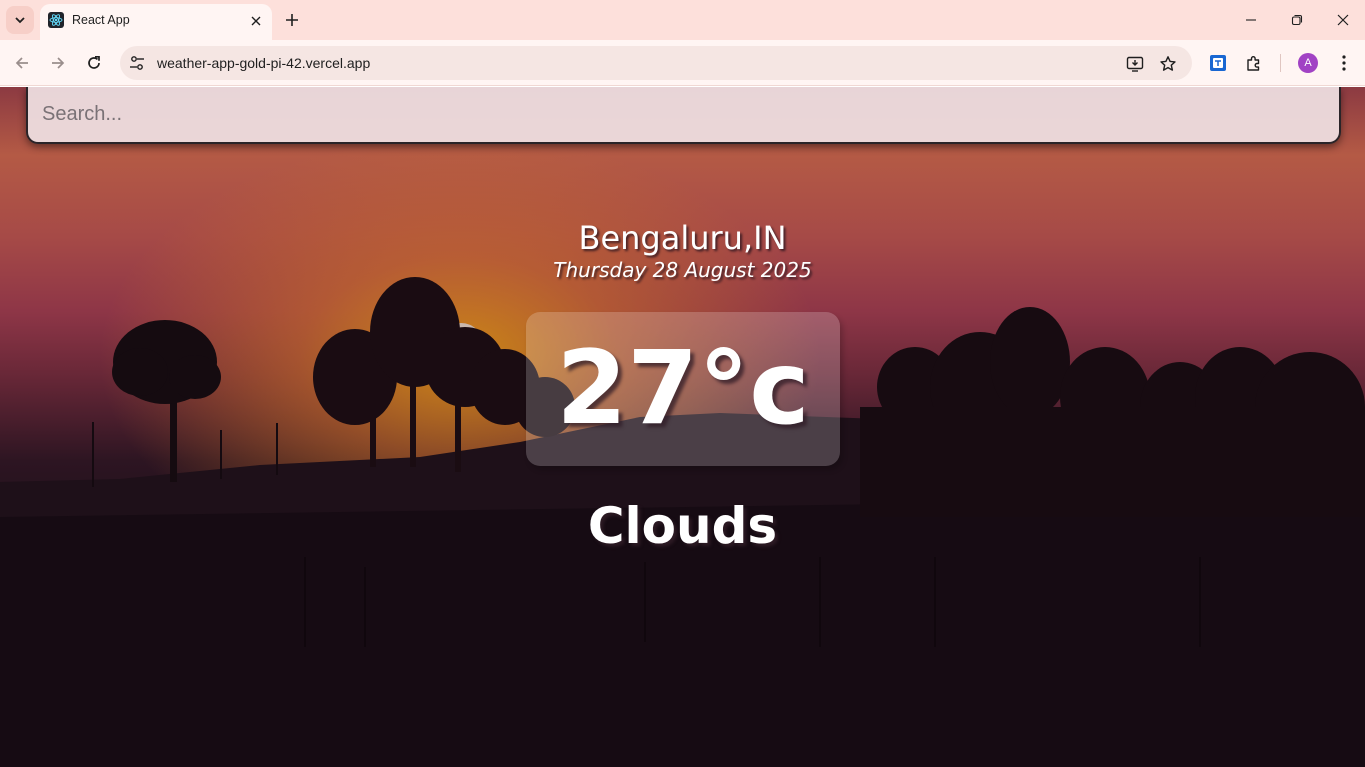  What do you see at coordinates (682, 20) in the screenshot?
I see `tab-strip: React App` at bounding box center [682, 20].